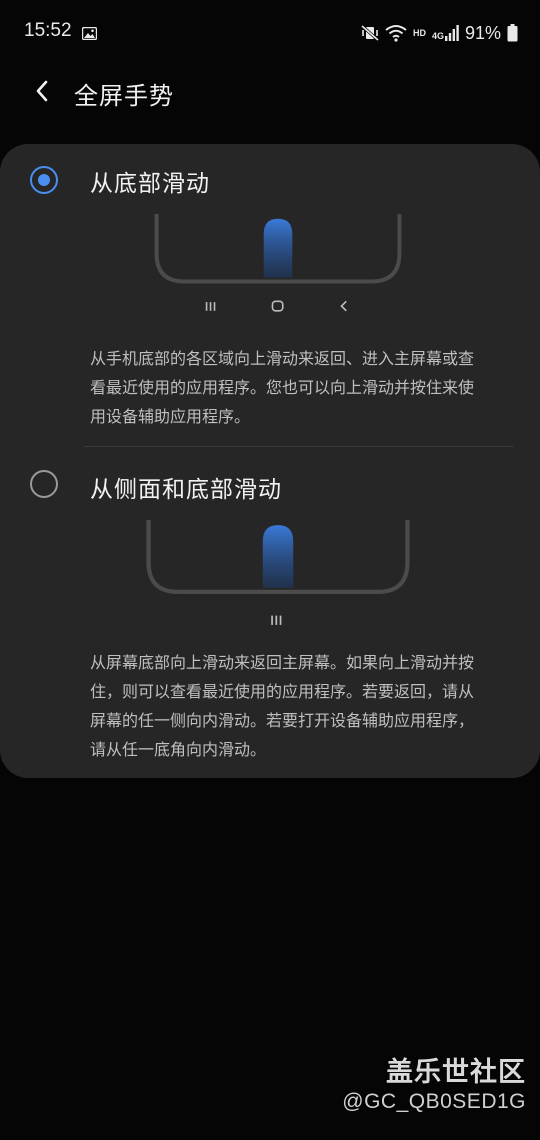 The width and height of the screenshot is (540, 1140). Describe the element at coordinates (396, 33) in the screenshot. I see `wifi-icon` at that location.